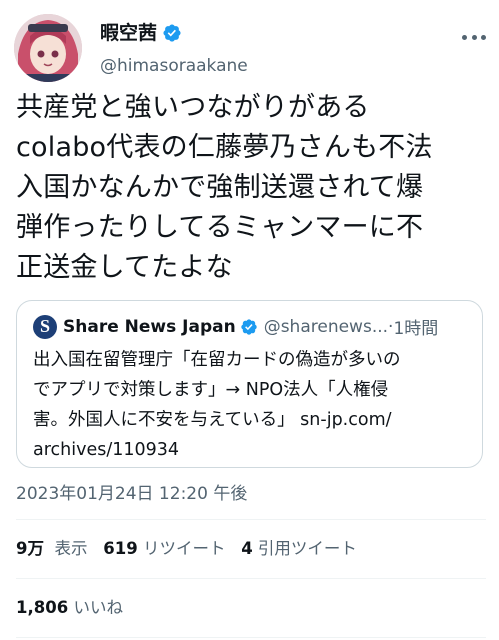  Describe the element at coordinates (149, 326) in the screenshot. I see `quoted-author-name: Share News Japan` at that location.